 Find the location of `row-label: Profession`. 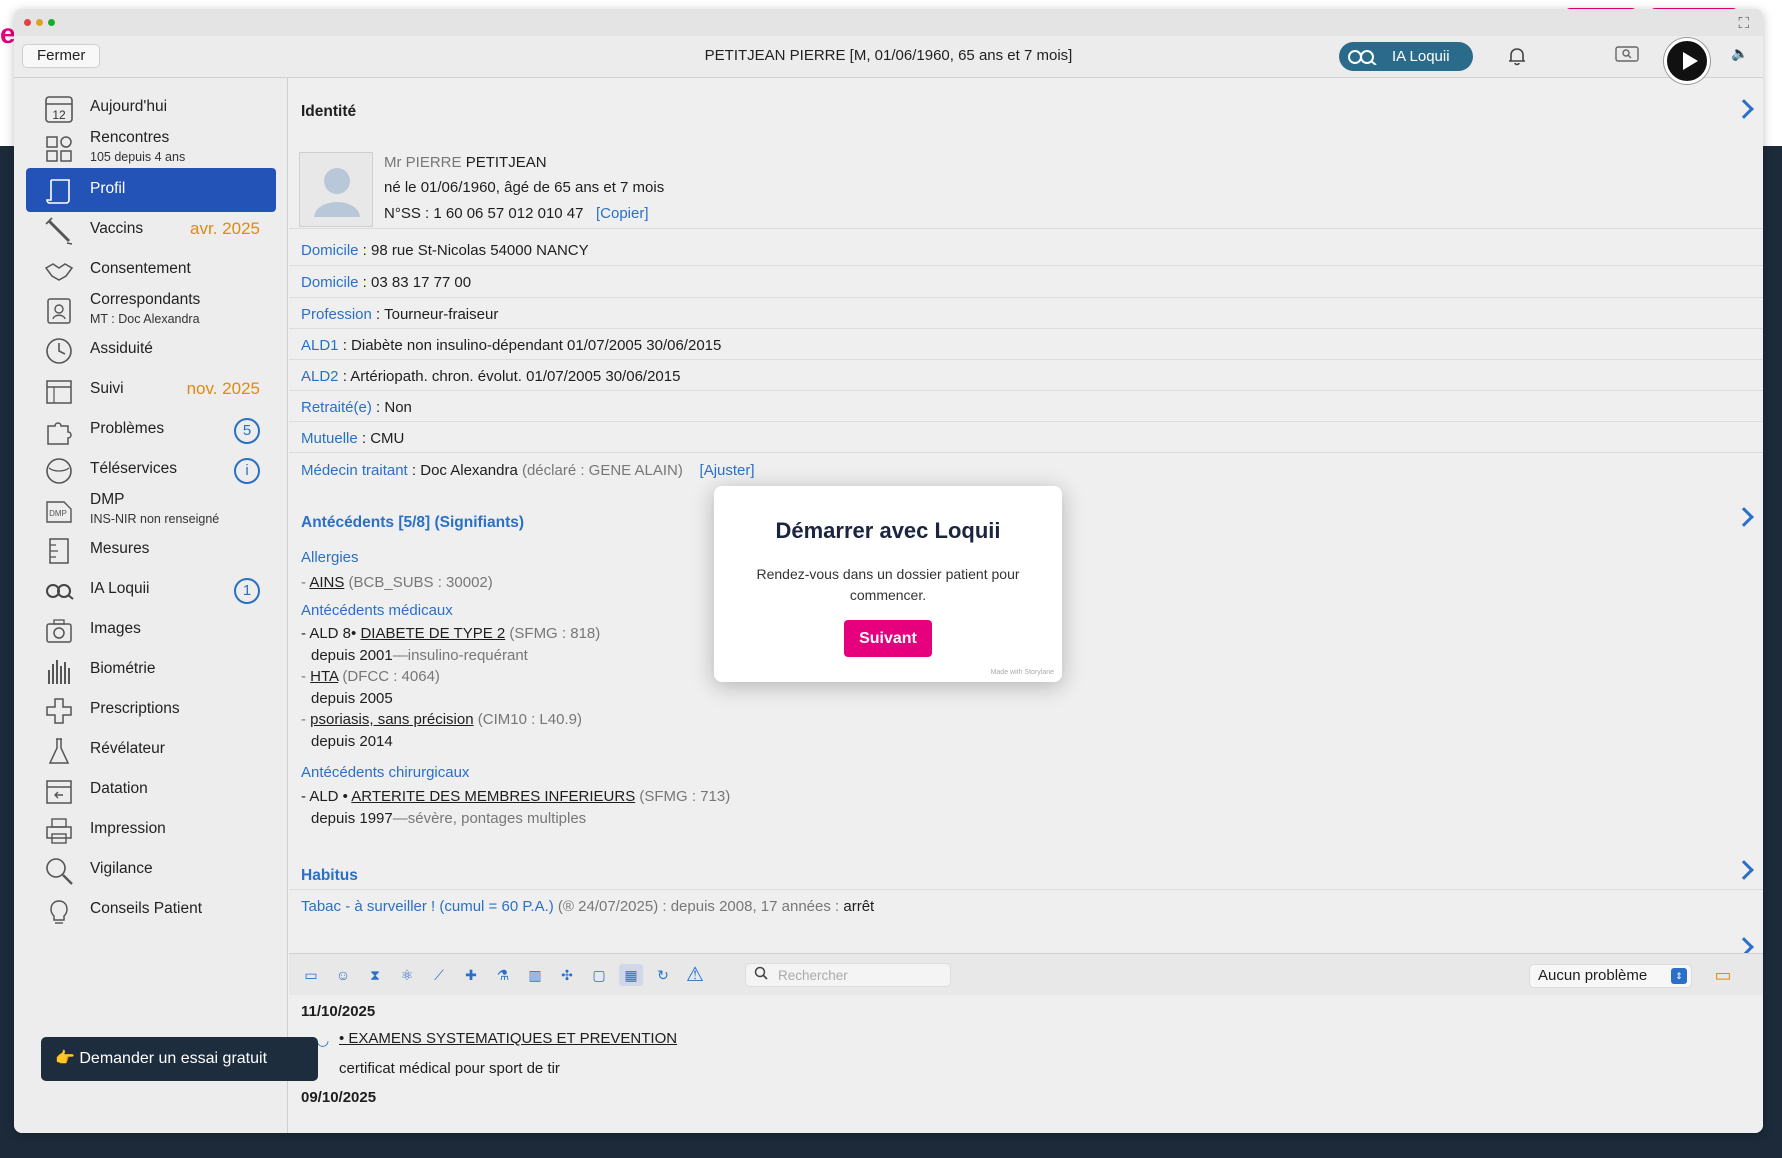

row-label: Profession is located at coordinates (336, 314).